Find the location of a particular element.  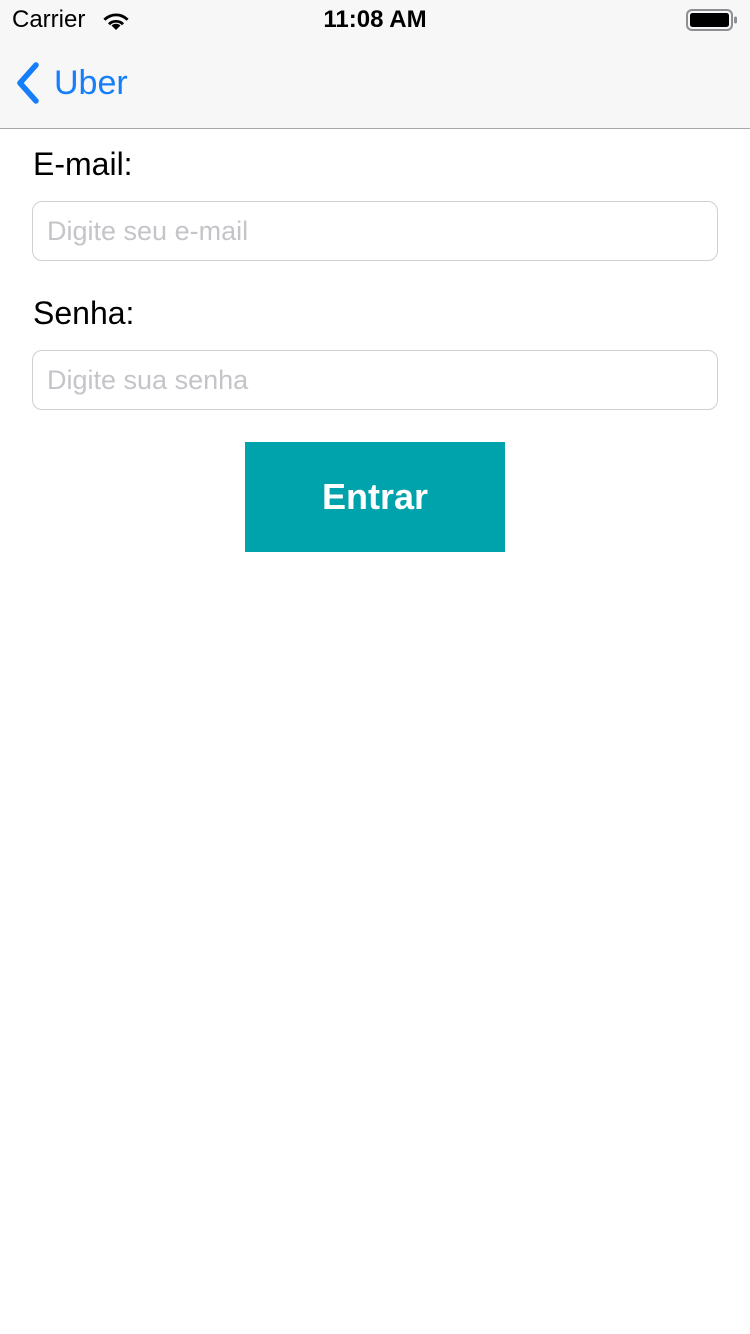

status-bar: Carrier 11:08 AM is located at coordinates (375, 20).